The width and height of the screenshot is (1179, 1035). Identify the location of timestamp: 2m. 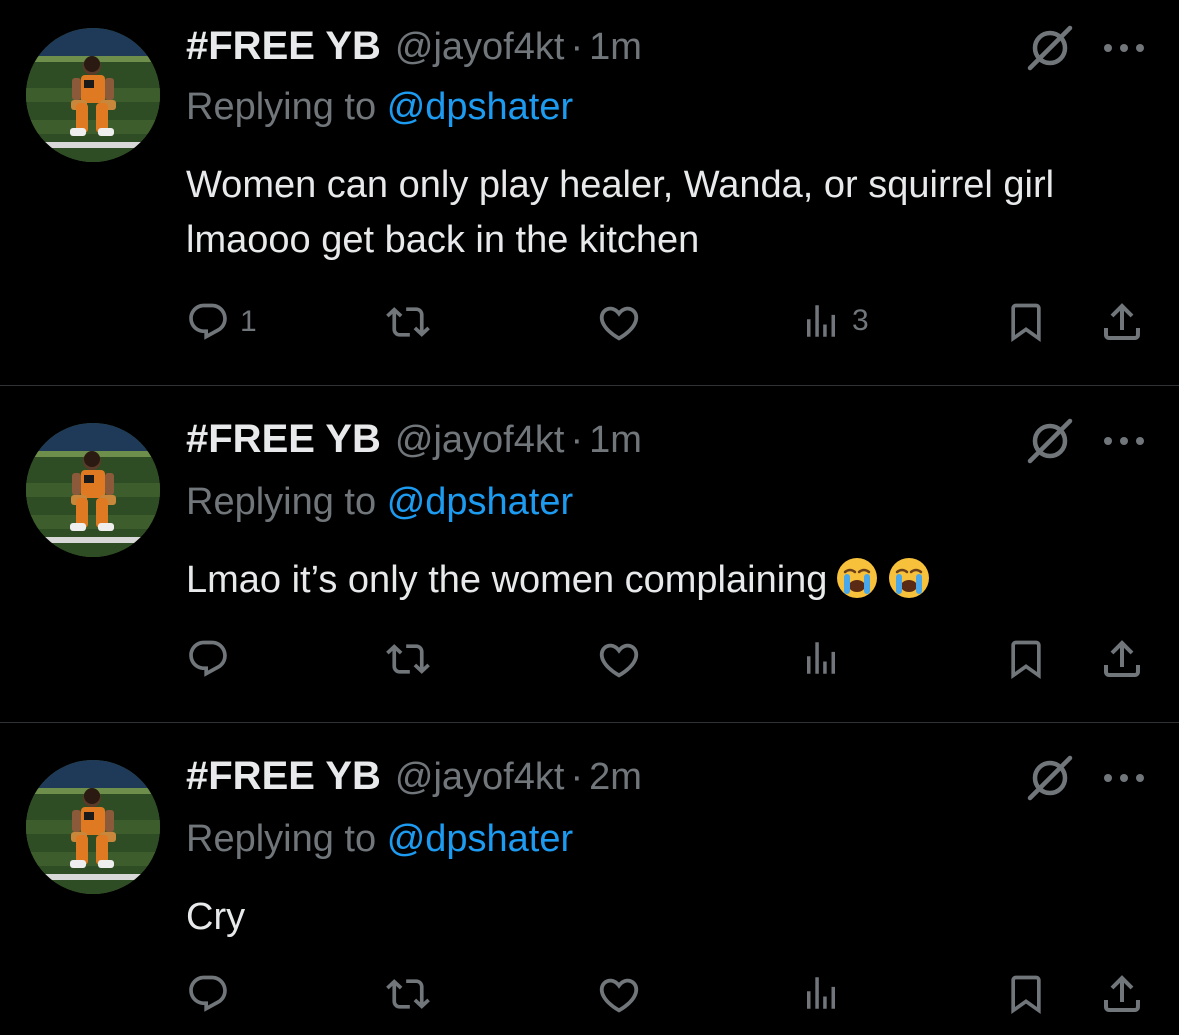
(615, 777).